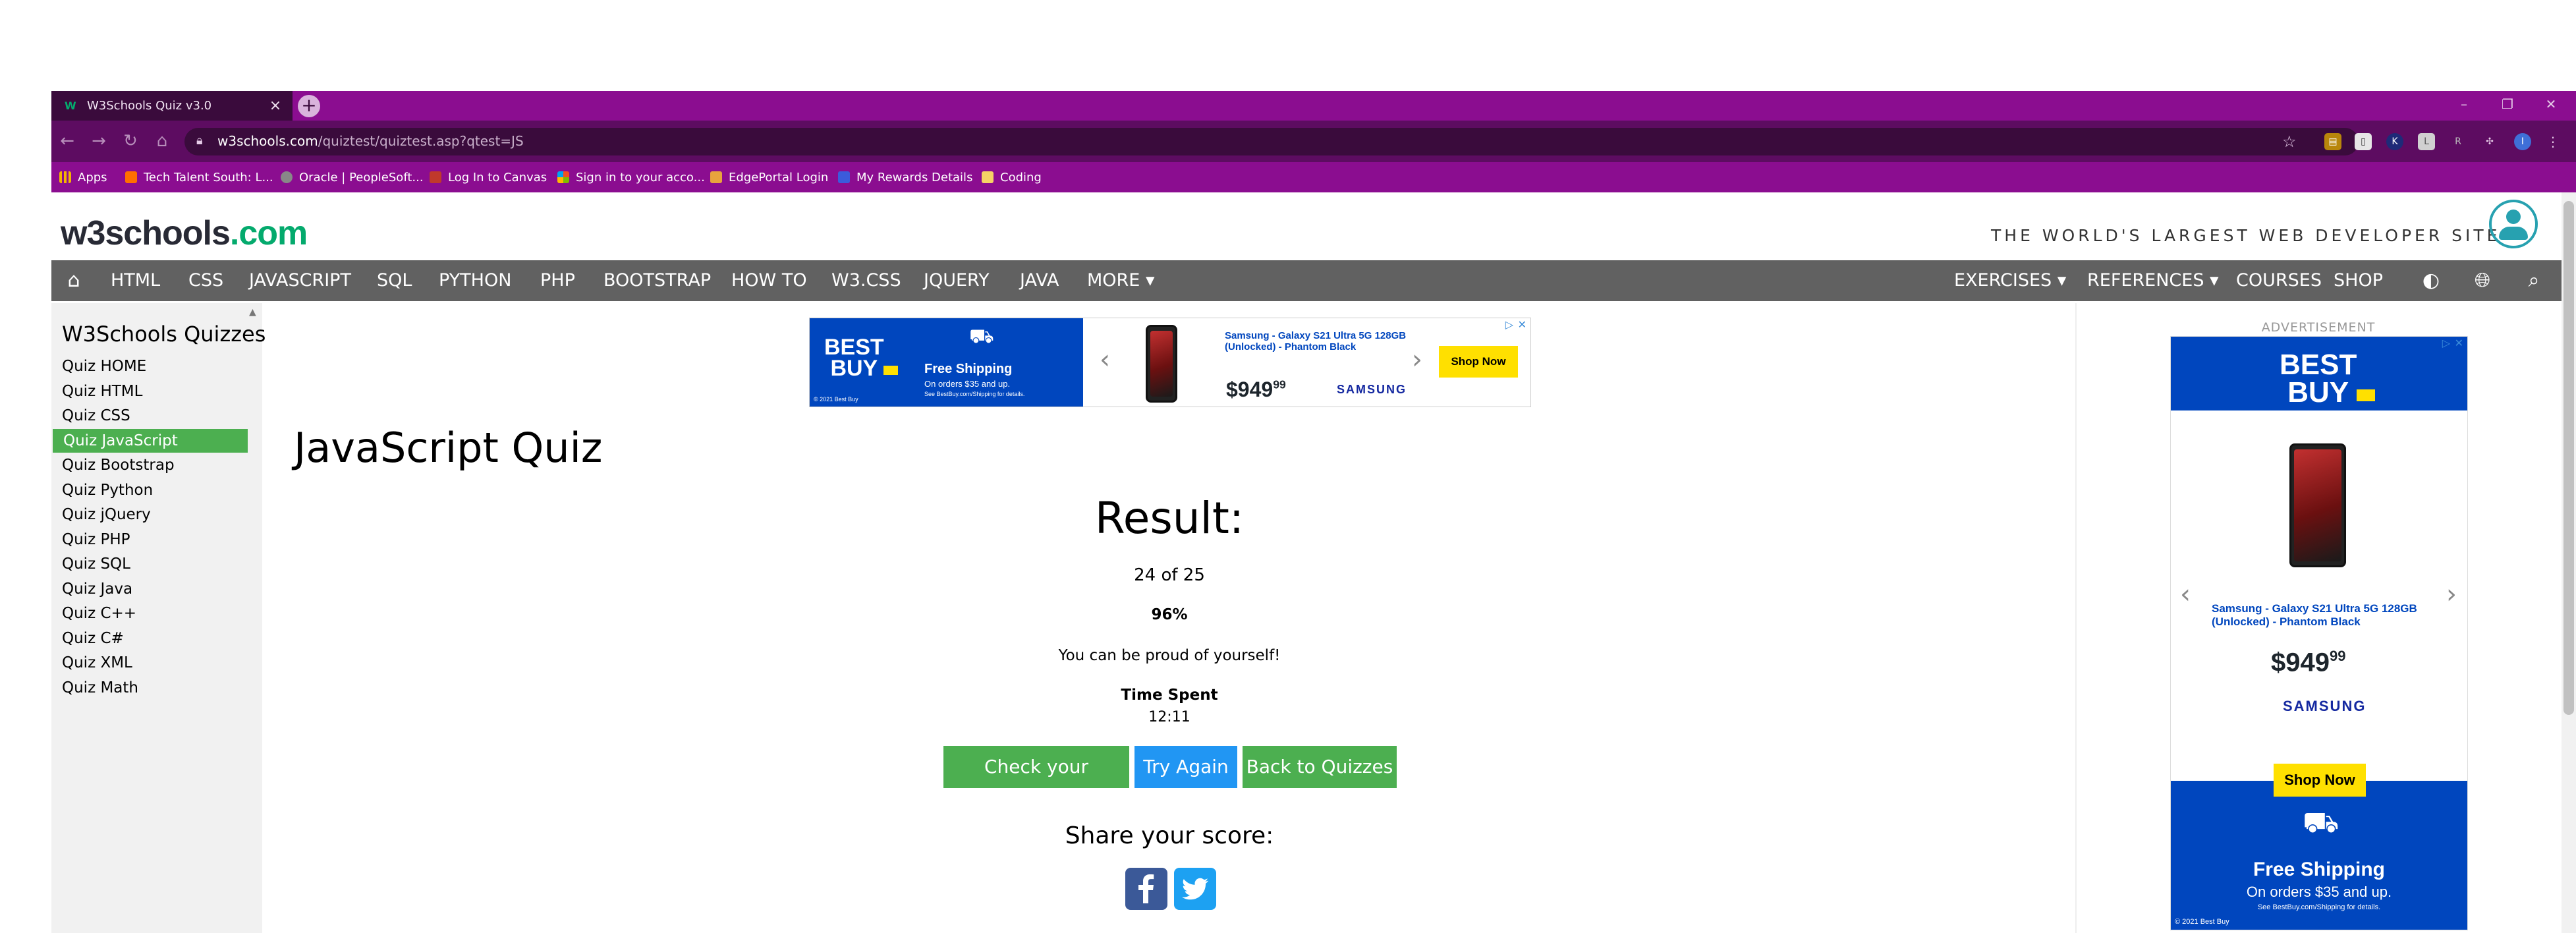  What do you see at coordinates (2394, 141) in the screenshot?
I see `extension-k-icon: K` at bounding box center [2394, 141].